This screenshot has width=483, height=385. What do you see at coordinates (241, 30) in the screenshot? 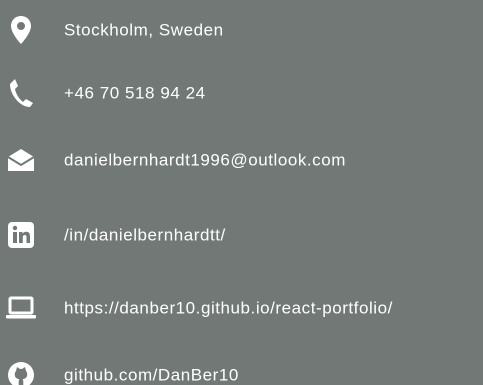
I see `contact-row-location: Stockholm, Sweden` at bounding box center [241, 30].